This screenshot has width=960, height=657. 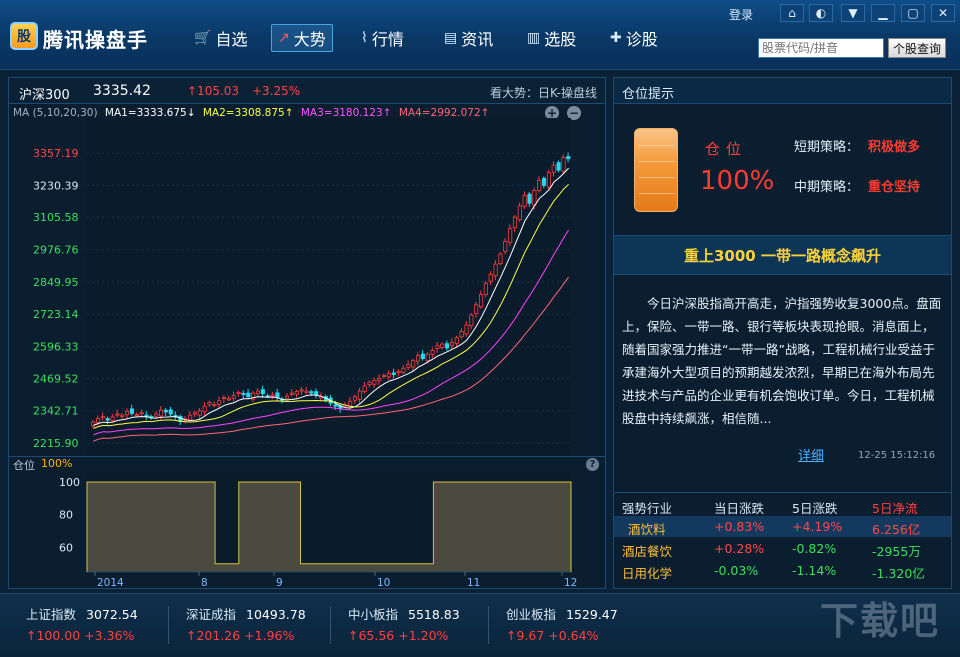 What do you see at coordinates (279, 582) in the screenshot?
I see `x-tick-label: 9` at bounding box center [279, 582].